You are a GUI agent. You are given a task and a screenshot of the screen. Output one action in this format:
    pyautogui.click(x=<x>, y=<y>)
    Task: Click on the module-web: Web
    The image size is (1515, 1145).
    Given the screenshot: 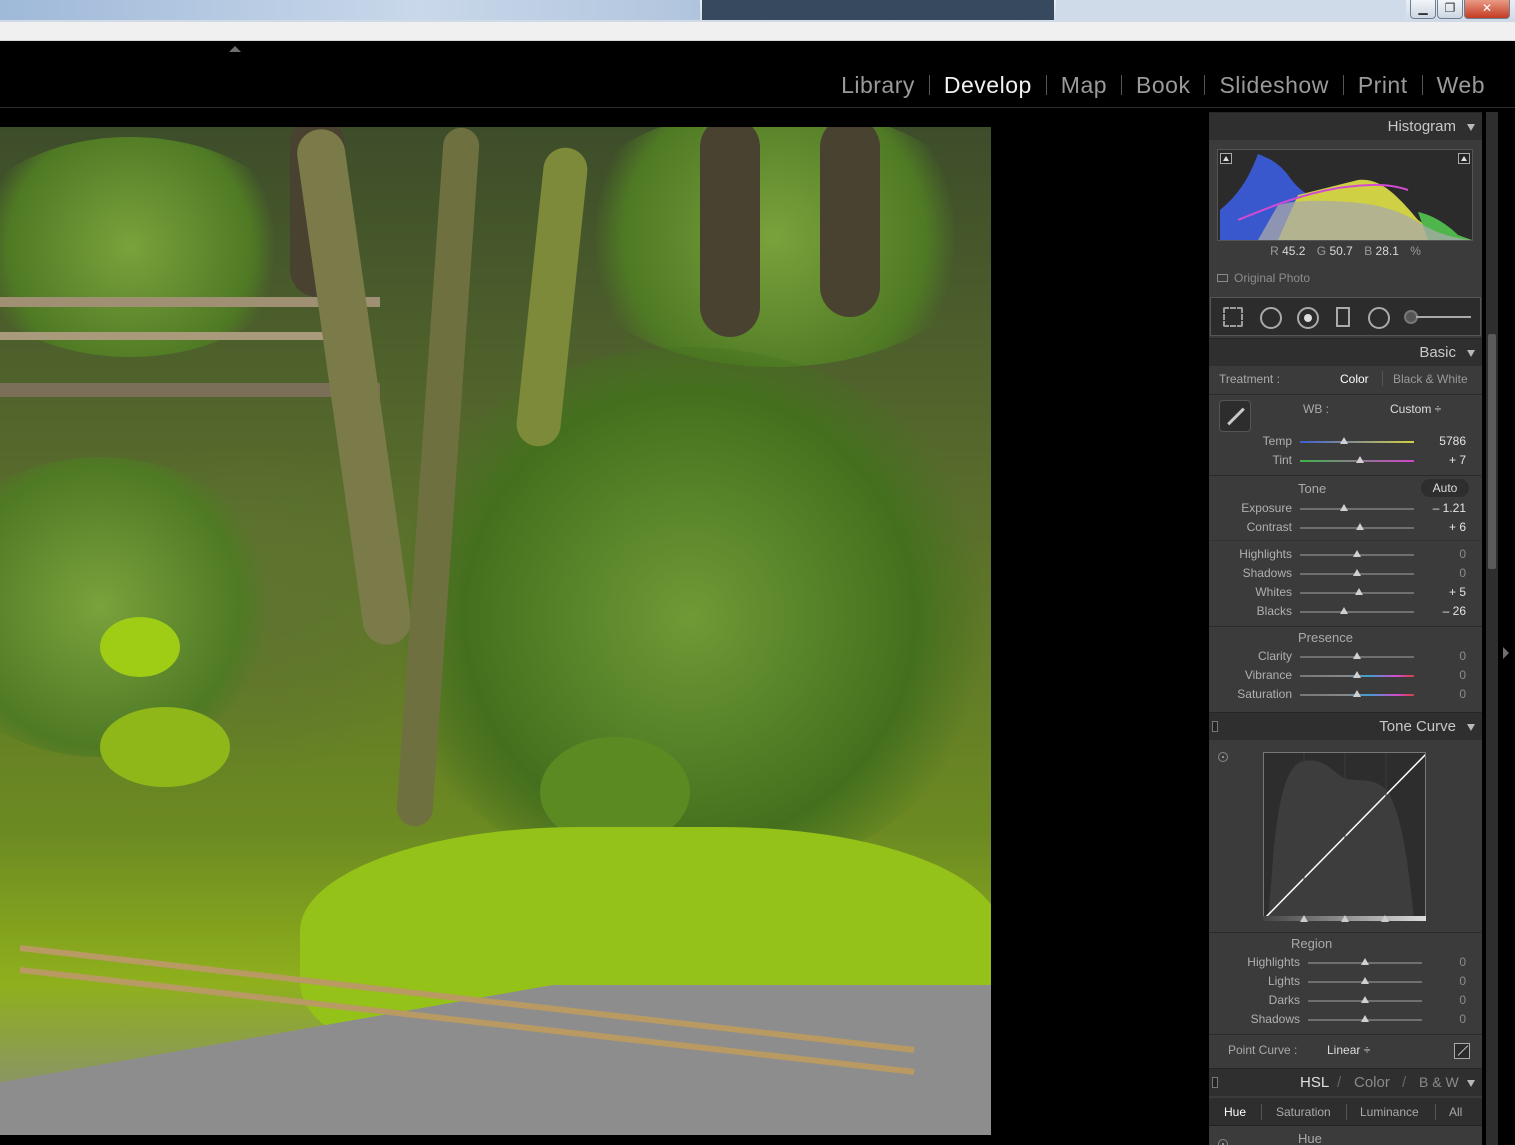 What is the action you would take?
    pyautogui.click(x=1461, y=85)
    